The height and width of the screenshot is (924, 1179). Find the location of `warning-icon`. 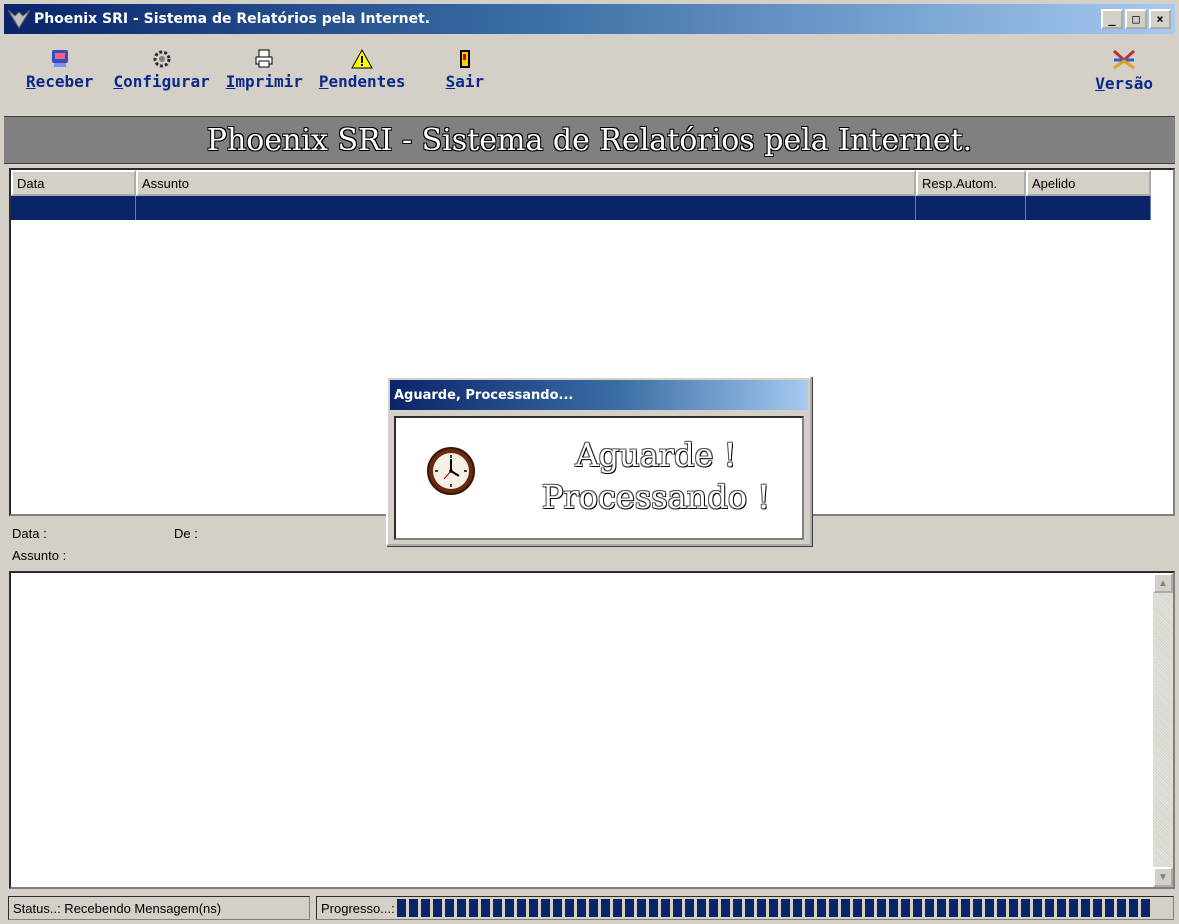

warning-icon is located at coordinates (362, 58).